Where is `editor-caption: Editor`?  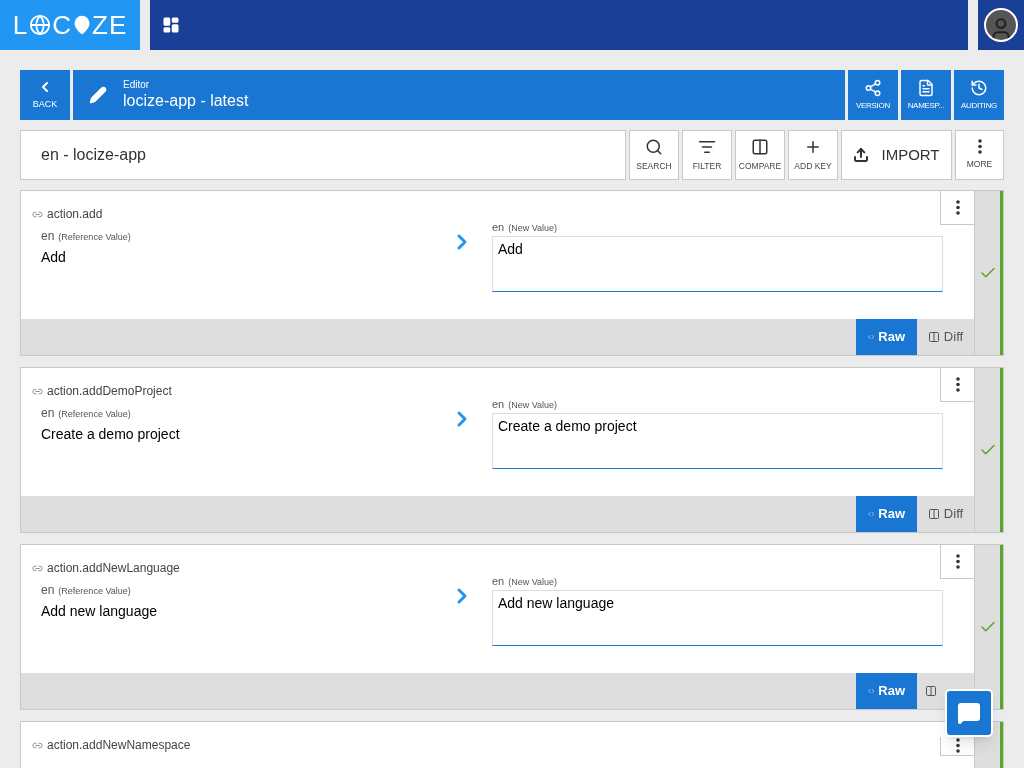
editor-caption: Editor is located at coordinates (137, 85).